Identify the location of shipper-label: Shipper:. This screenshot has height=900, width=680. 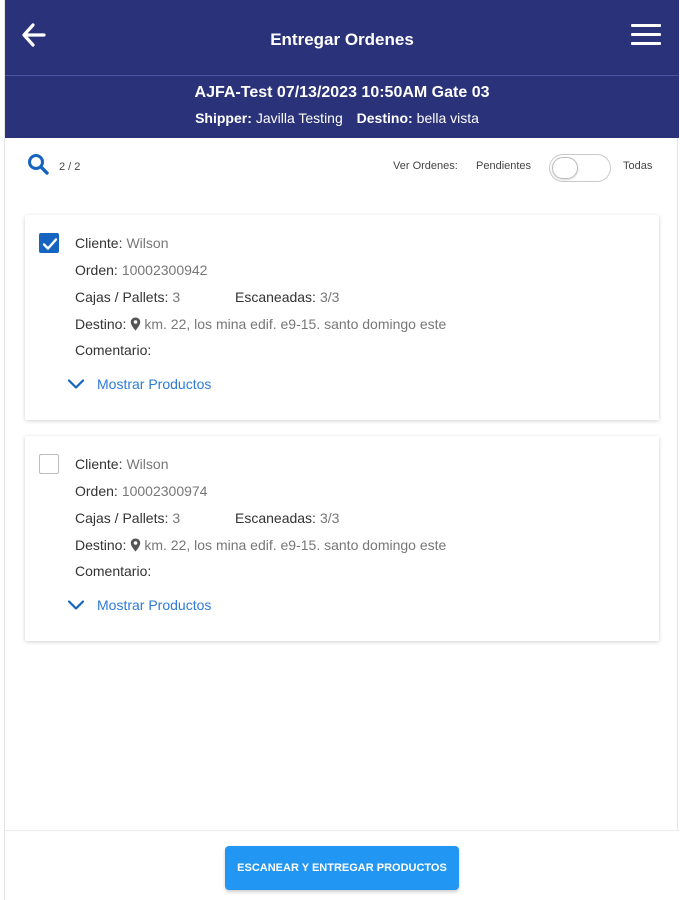
(223, 118).